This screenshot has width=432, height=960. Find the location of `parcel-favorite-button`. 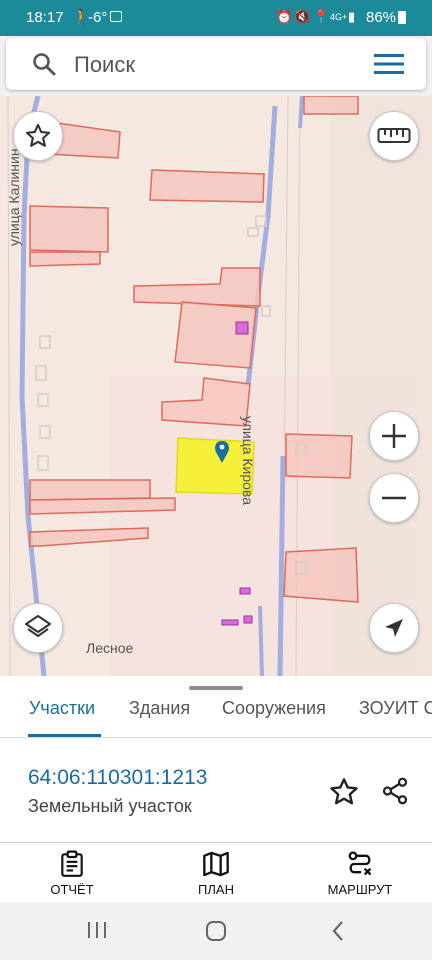

parcel-favorite-button is located at coordinates (344, 794).